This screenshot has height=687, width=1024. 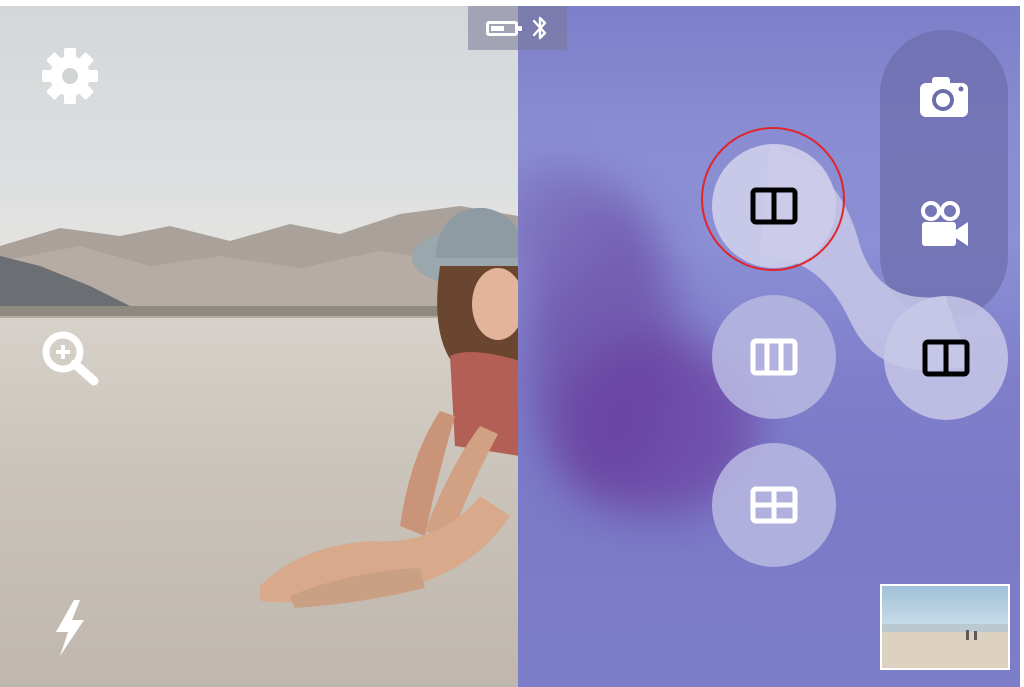 What do you see at coordinates (503, 28) in the screenshot?
I see `battery-icon` at bounding box center [503, 28].